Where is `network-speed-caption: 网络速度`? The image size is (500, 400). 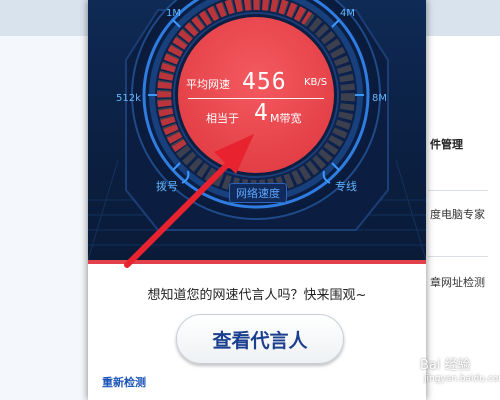
network-speed-caption: 网络速度 is located at coordinates (258, 193).